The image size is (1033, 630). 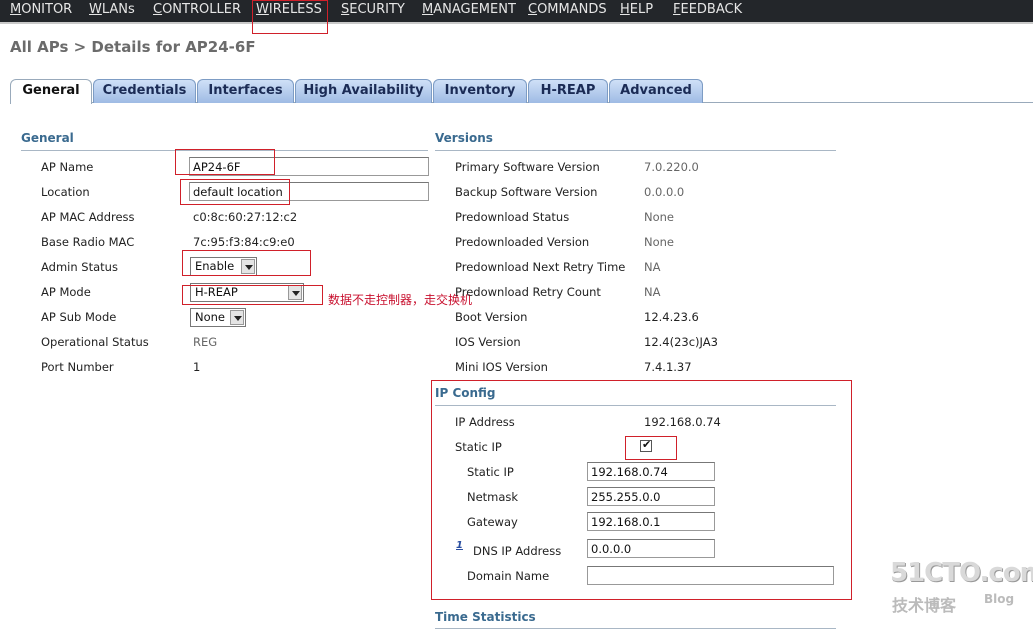 What do you see at coordinates (133, 47) in the screenshot?
I see `page-title: All APs > Details for AP24-6F` at bounding box center [133, 47].